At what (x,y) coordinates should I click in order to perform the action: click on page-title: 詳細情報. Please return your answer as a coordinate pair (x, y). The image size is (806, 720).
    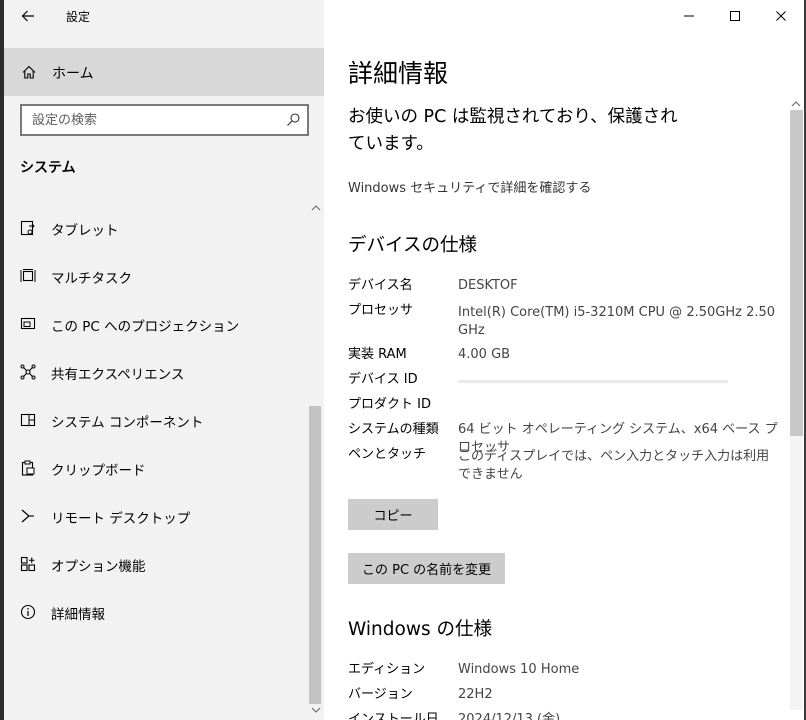
    Looking at the image, I should click on (398, 73).